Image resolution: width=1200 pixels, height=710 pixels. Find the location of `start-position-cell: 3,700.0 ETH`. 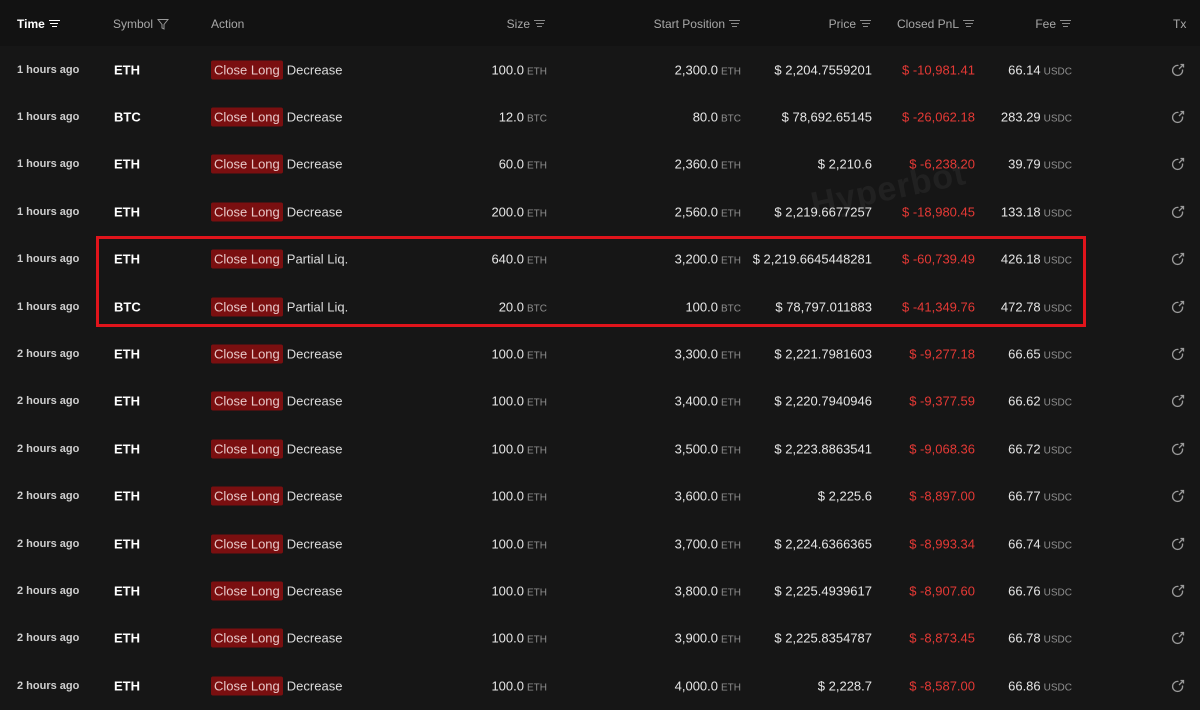

start-position-cell: 3,700.0 ETH is located at coordinates (708, 543).